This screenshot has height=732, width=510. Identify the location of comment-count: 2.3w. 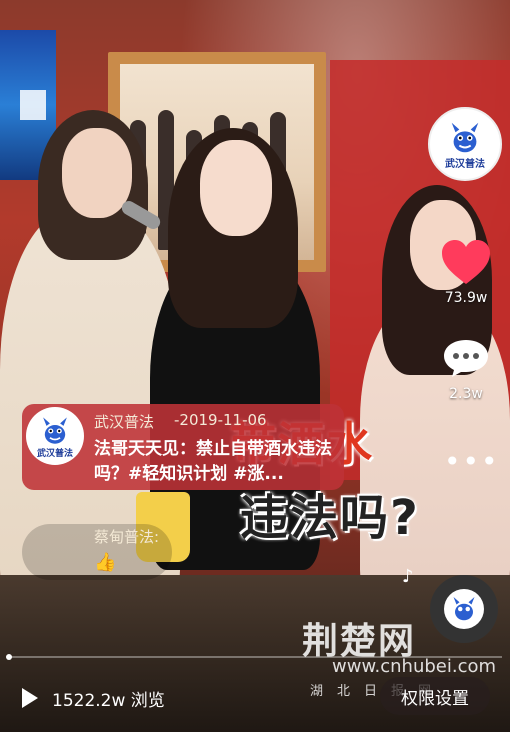
(466, 394).